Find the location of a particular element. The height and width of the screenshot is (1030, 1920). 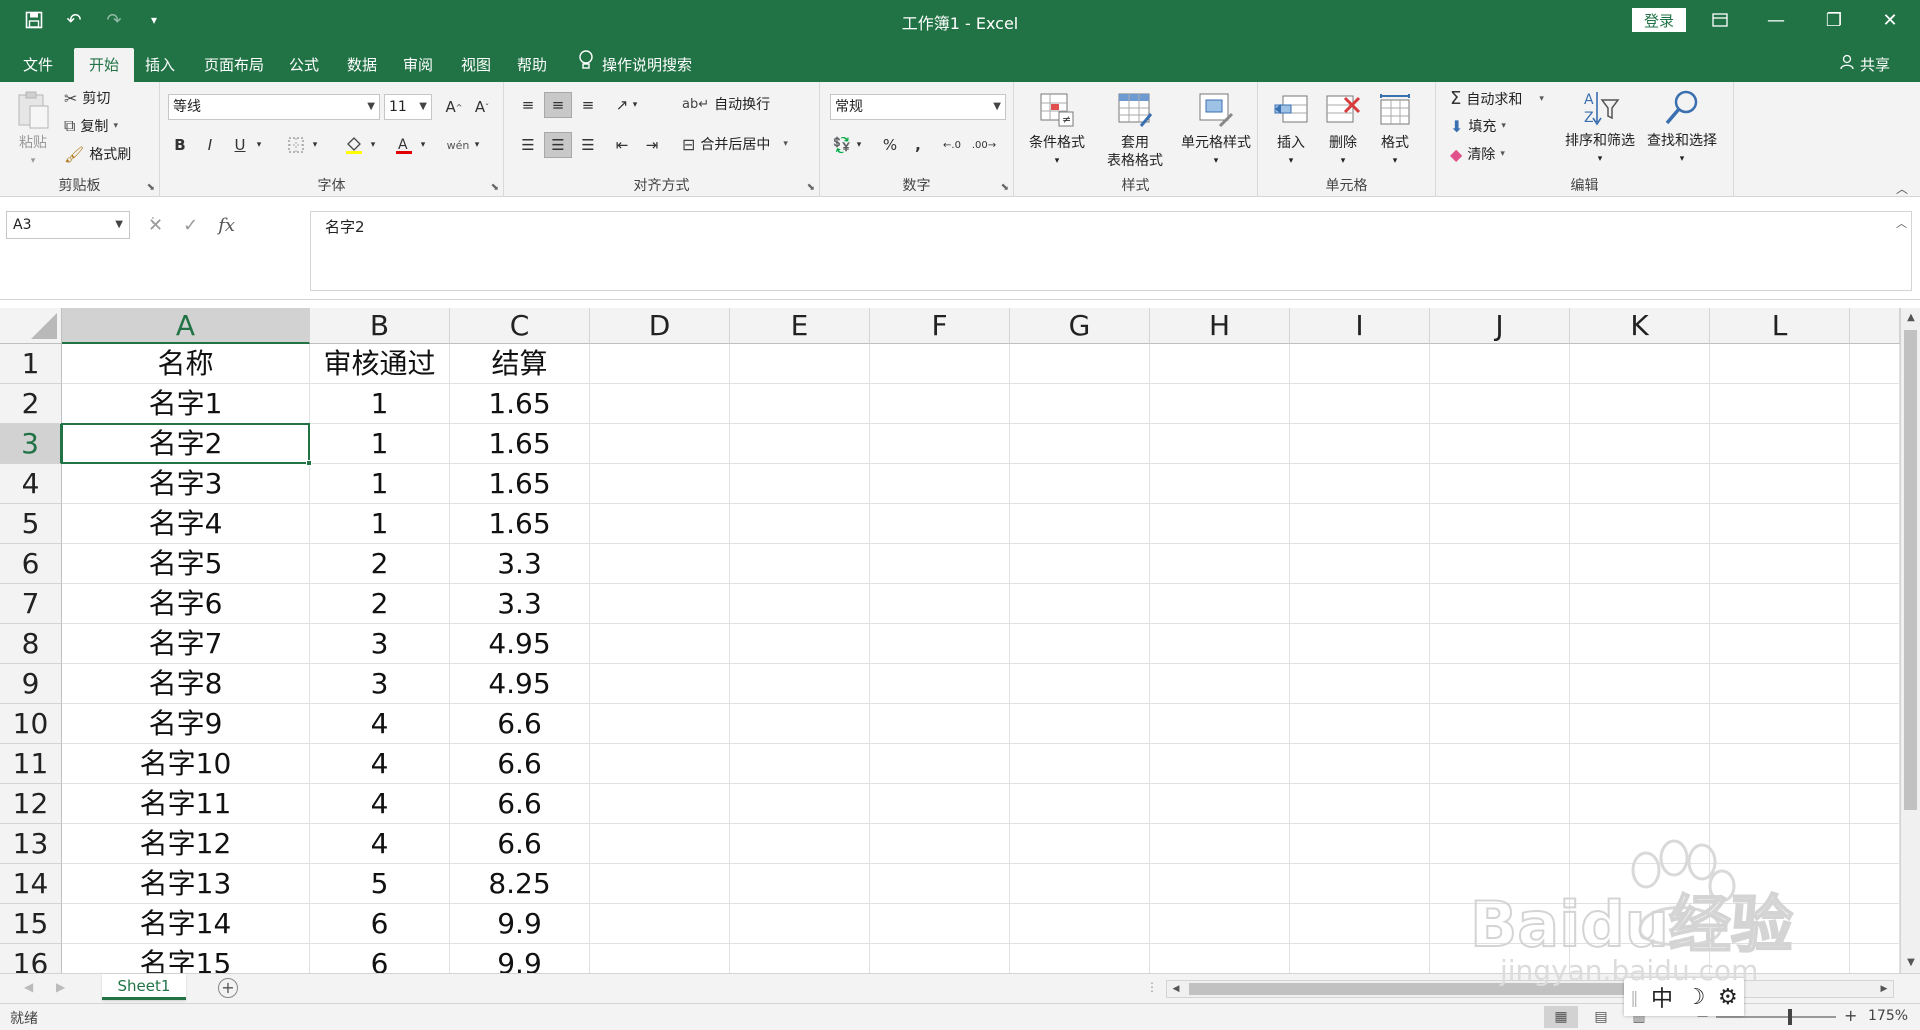

cell-b14: 5 is located at coordinates (380, 884).